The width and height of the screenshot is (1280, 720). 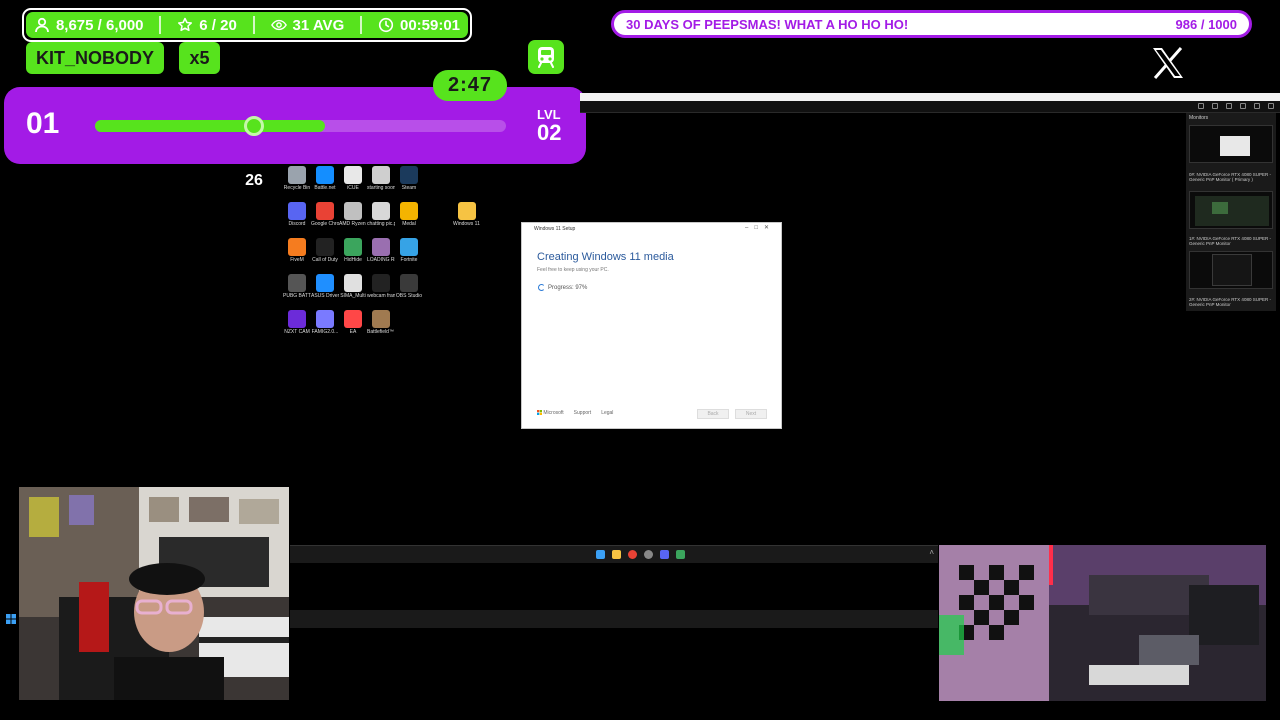 I want to click on file-explorer-icon, so click(x=616, y=554).